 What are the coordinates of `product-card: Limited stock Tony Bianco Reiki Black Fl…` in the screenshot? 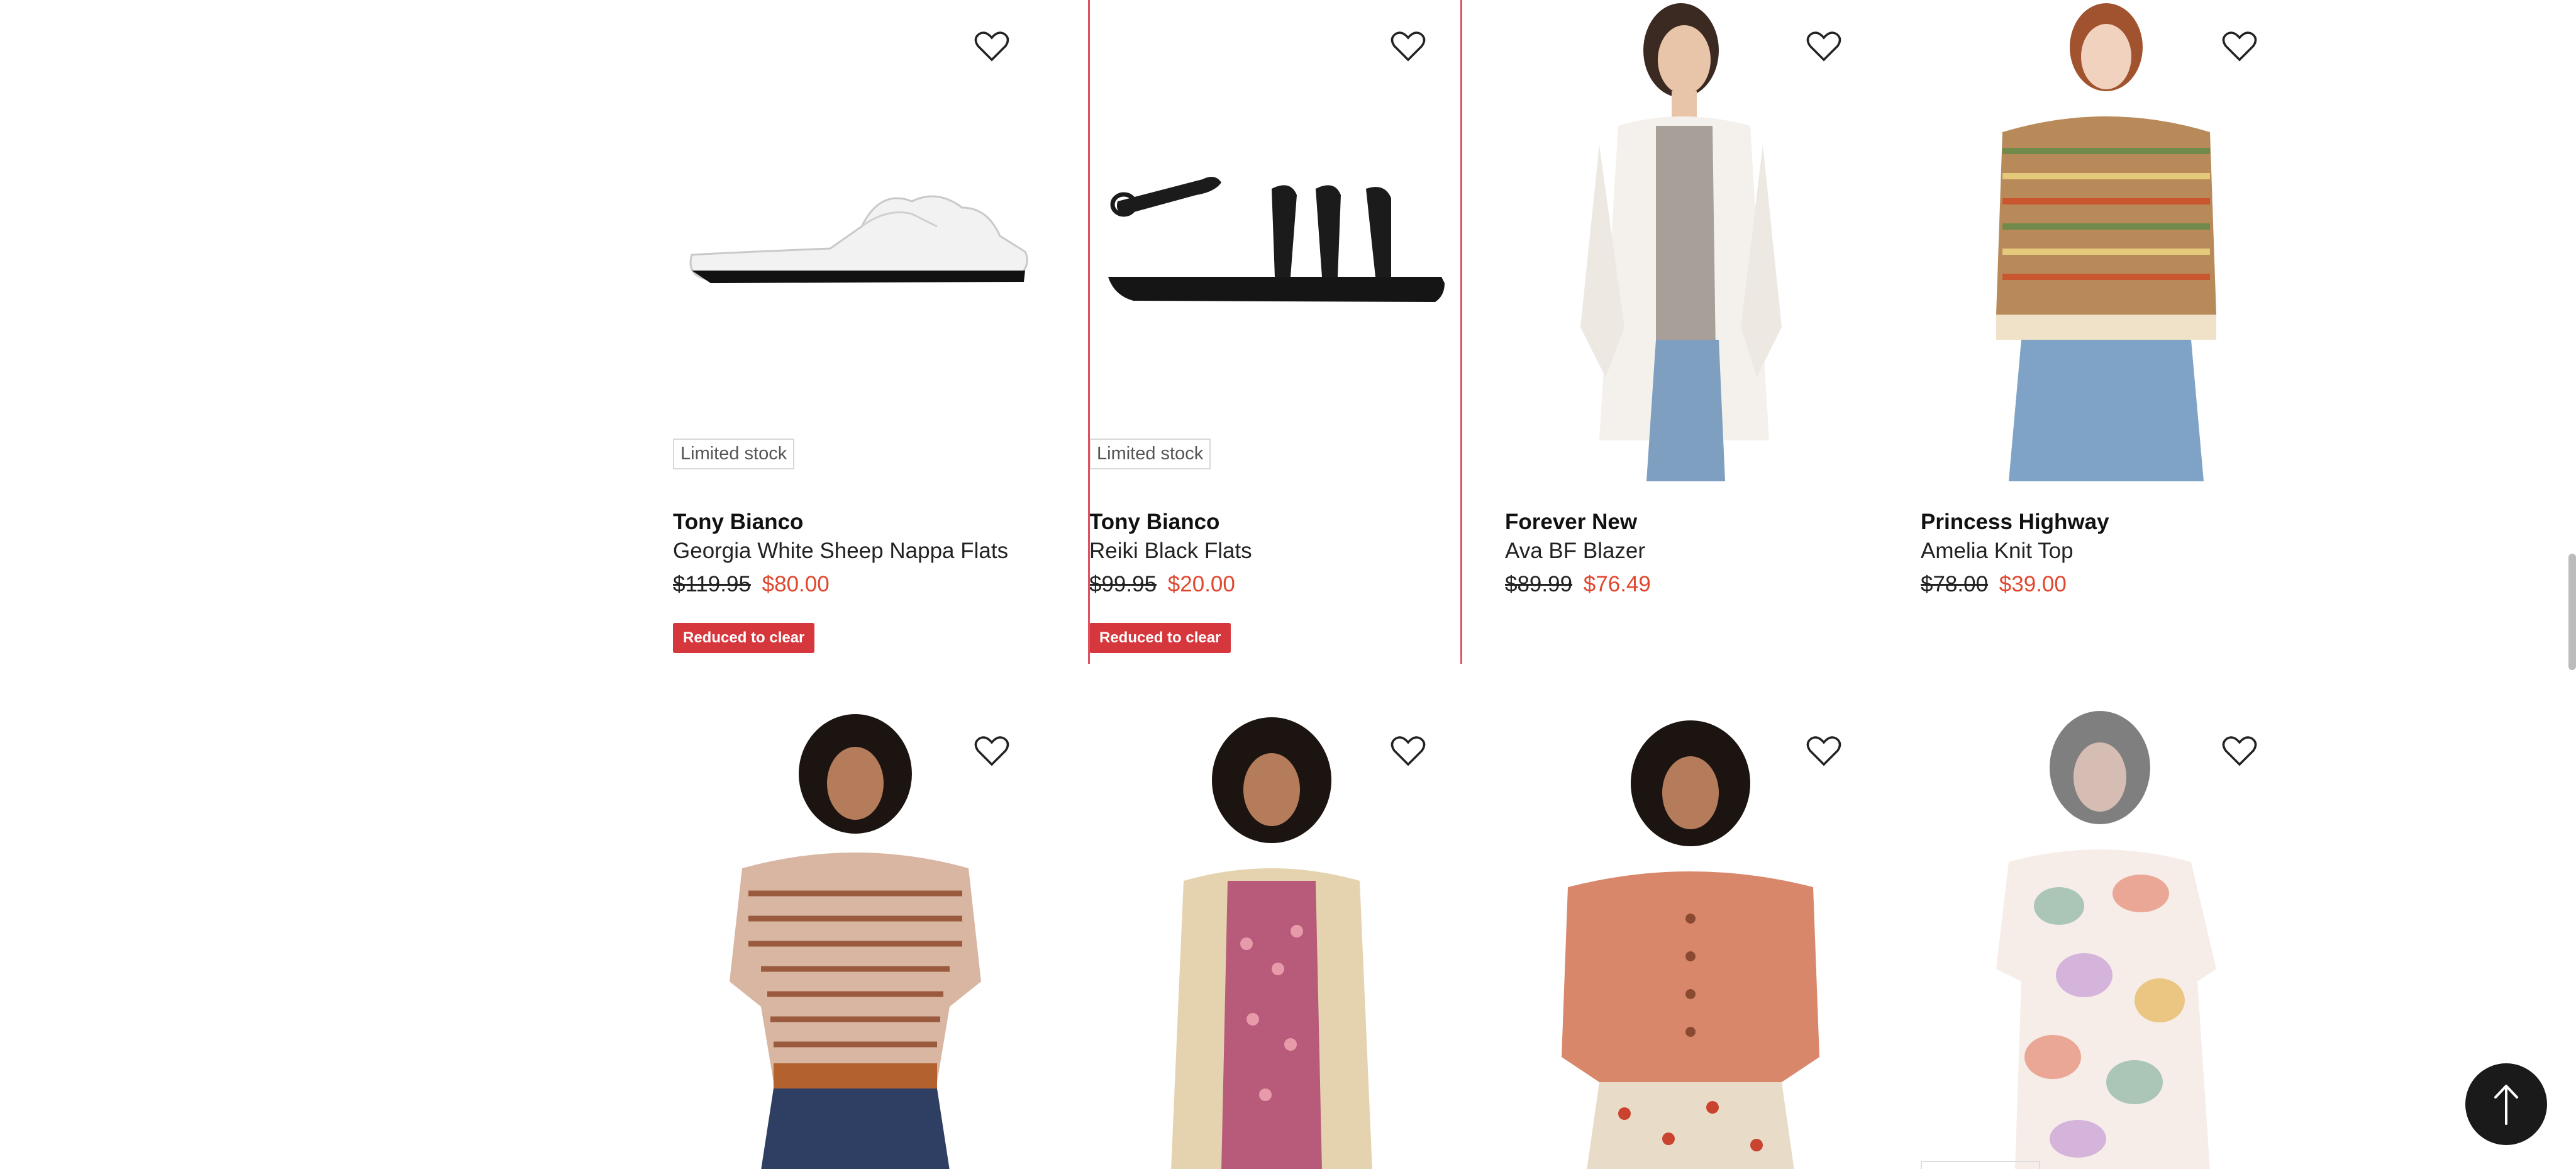 It's located at (1273, 333).